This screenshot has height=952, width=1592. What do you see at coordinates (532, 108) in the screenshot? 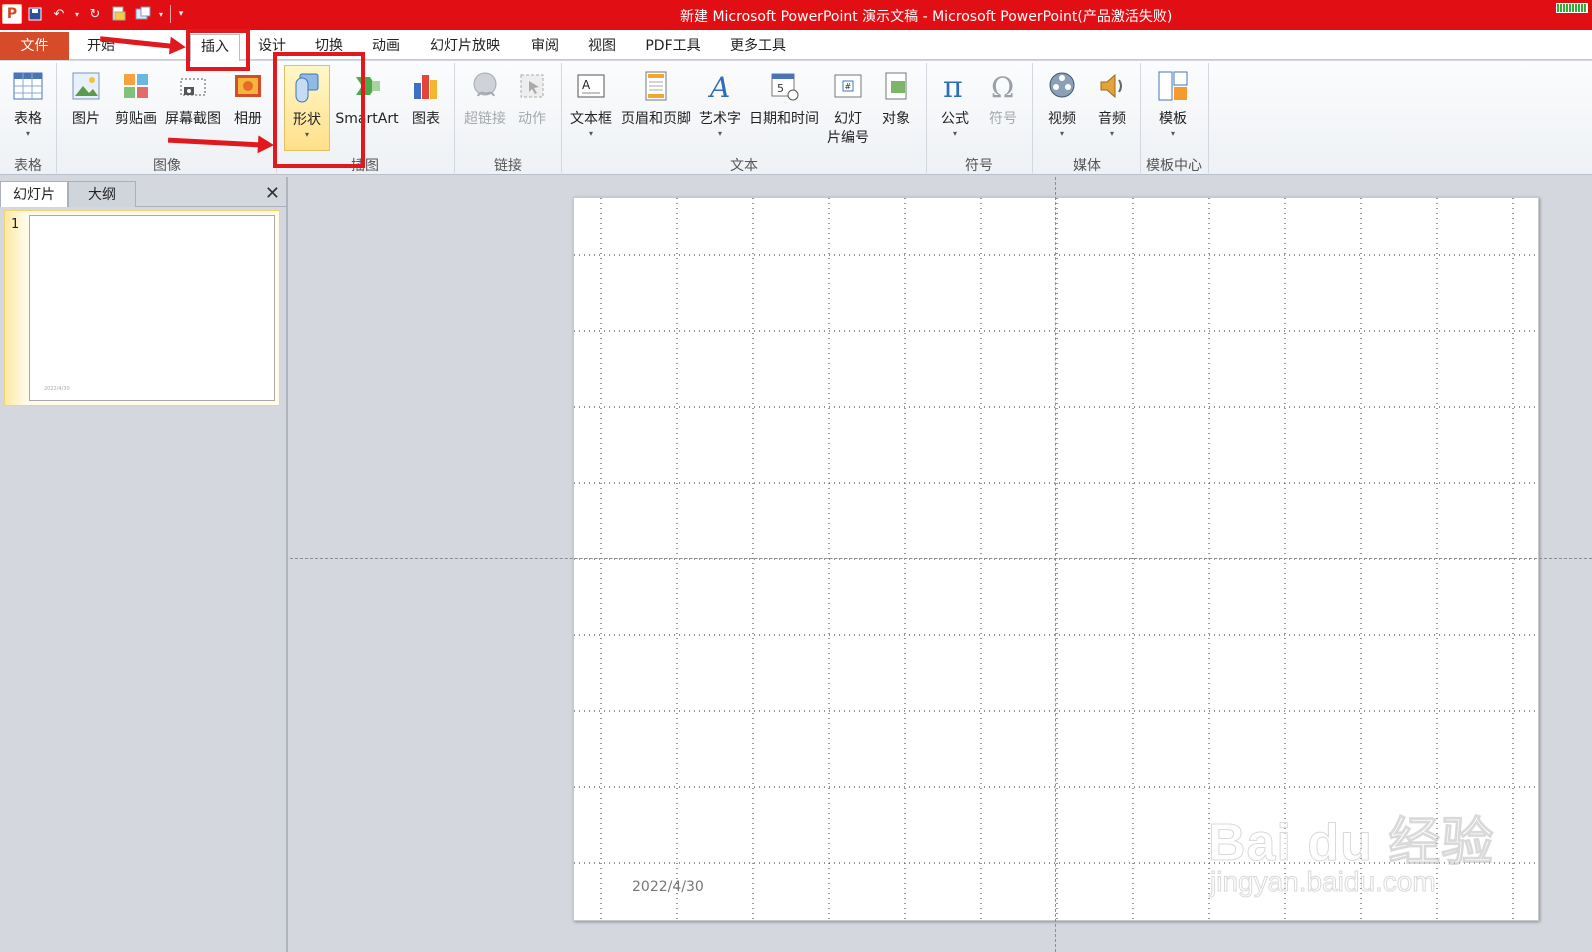
I see `action-button: 动作` at bounding box center [532, 108].